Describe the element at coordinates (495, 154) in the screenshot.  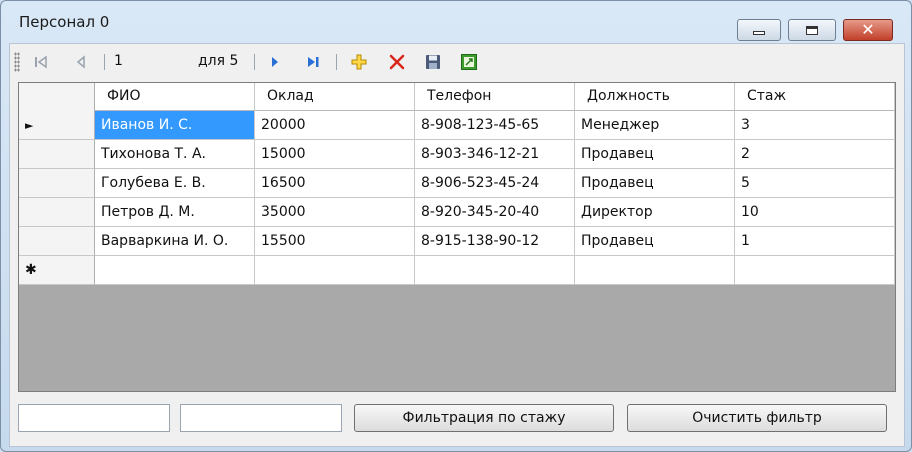
I see `table-cell: 8-903-346-12-21` at that location.